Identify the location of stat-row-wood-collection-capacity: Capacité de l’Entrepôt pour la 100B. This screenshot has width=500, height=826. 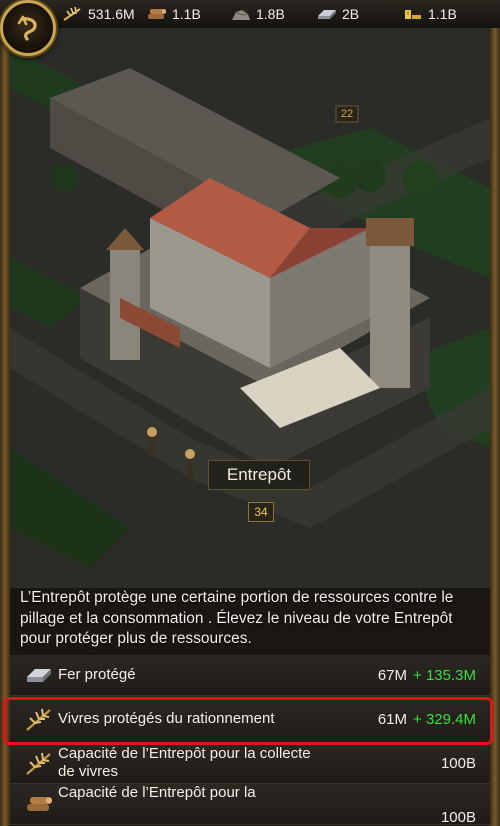
(250, 805).